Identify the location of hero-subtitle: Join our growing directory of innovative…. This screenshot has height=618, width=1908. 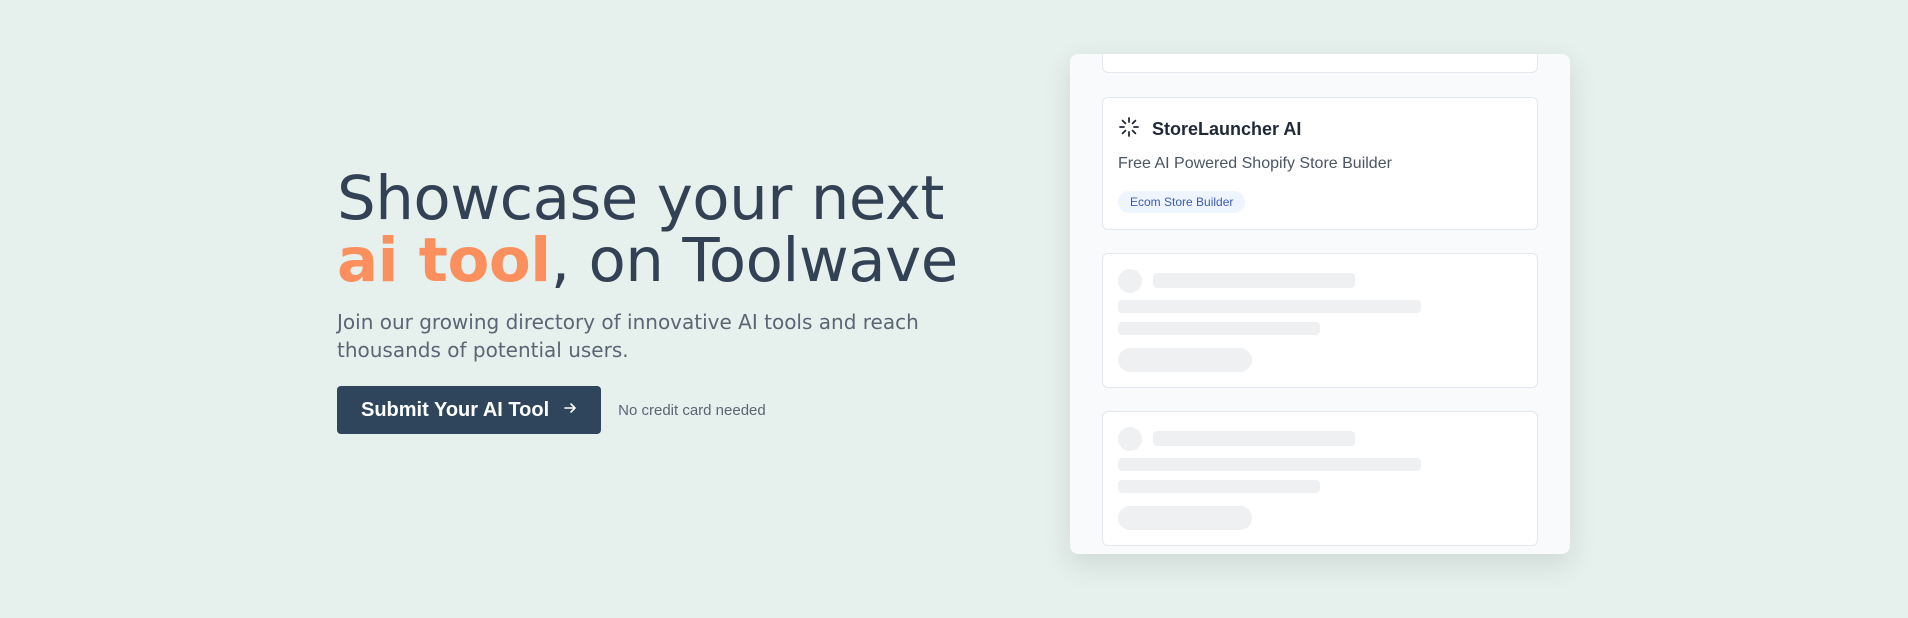
(628, 336).